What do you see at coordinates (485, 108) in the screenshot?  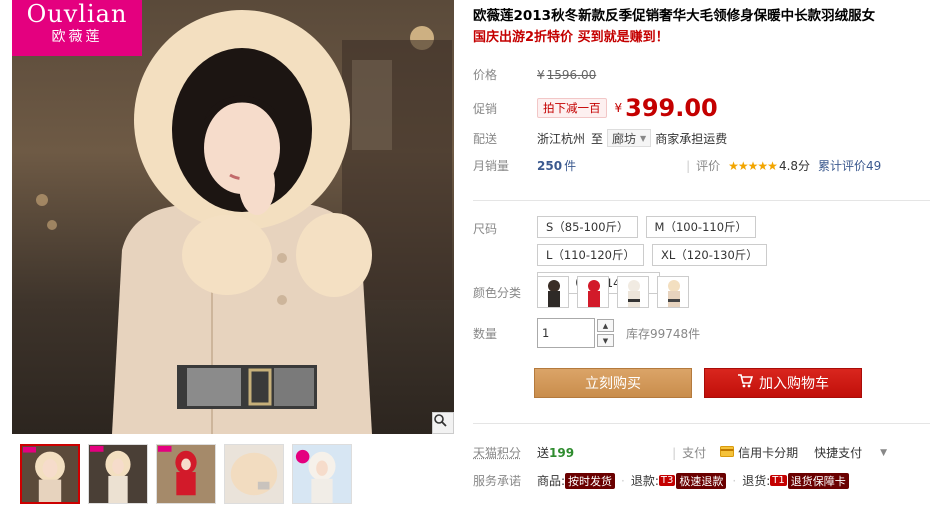 I see `promo-label: 促销` at bounding box center [485, 108].